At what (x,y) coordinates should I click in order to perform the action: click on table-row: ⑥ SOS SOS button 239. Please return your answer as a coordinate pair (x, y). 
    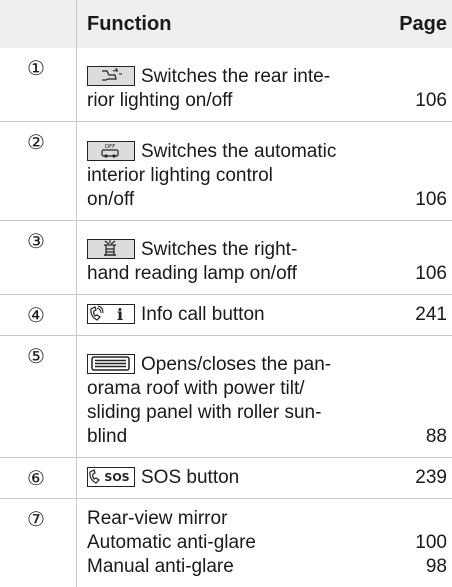
    Looking at the image, I should click on (226, 477).